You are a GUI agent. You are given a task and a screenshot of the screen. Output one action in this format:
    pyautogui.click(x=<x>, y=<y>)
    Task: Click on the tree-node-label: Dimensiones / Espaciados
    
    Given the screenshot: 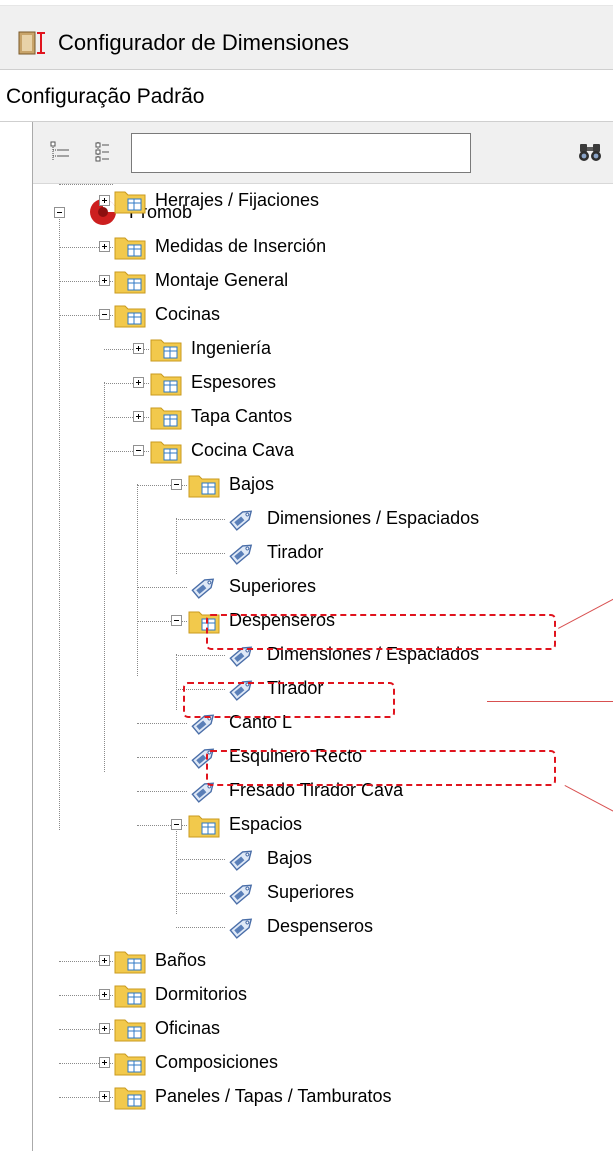 What is the action you would take?
    pyautogui.click(x=373, y=518)
    